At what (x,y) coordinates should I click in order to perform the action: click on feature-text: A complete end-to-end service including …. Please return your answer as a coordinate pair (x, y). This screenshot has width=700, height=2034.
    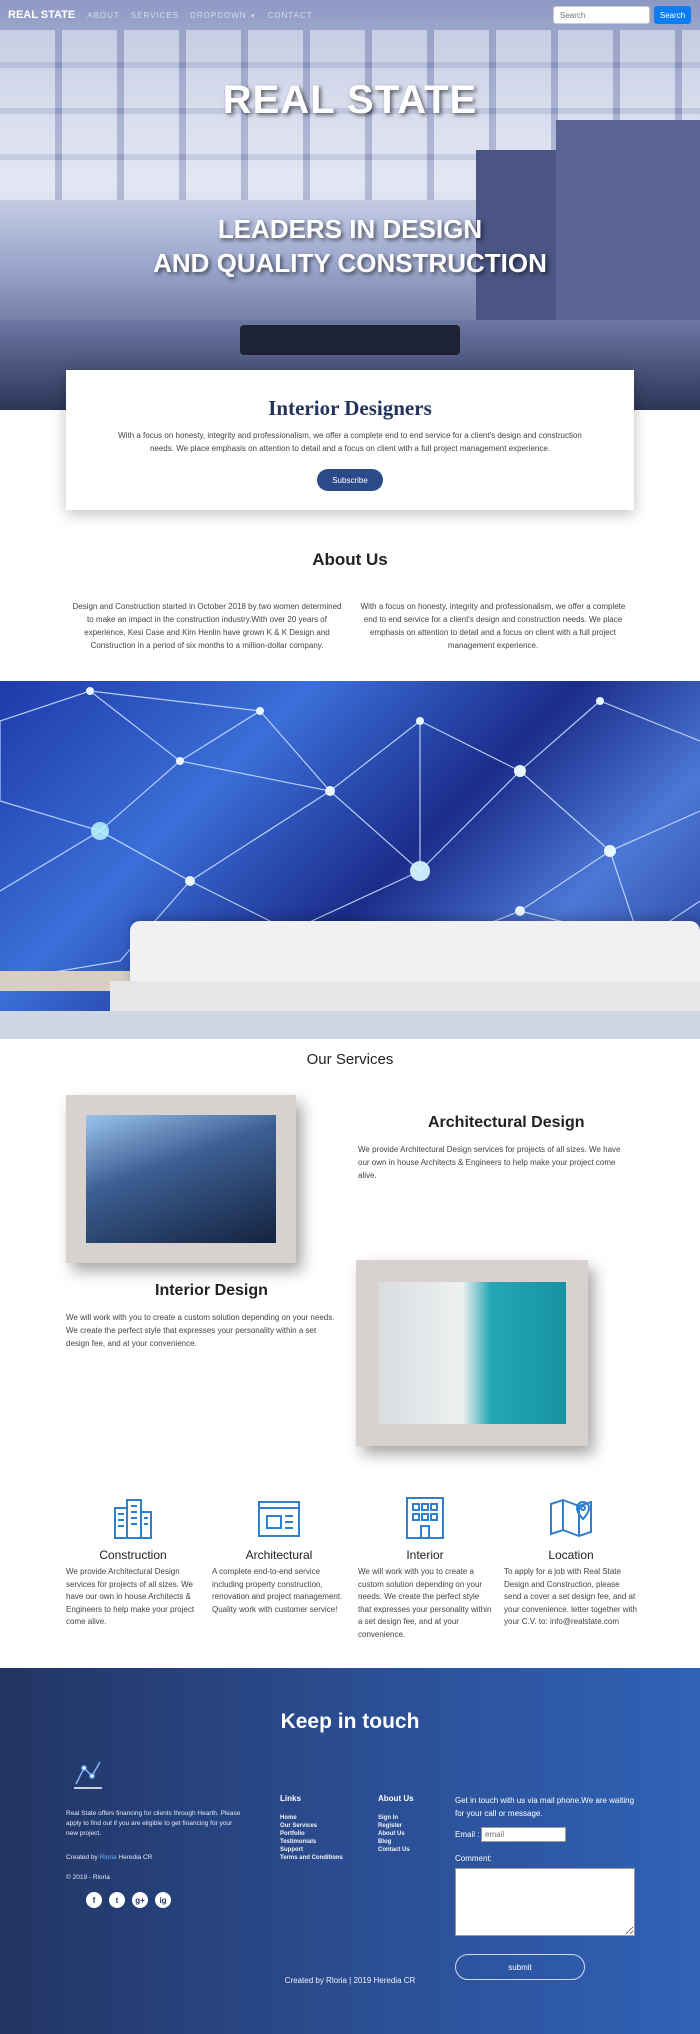
    Looking at the image, I should click on (277, 1590).